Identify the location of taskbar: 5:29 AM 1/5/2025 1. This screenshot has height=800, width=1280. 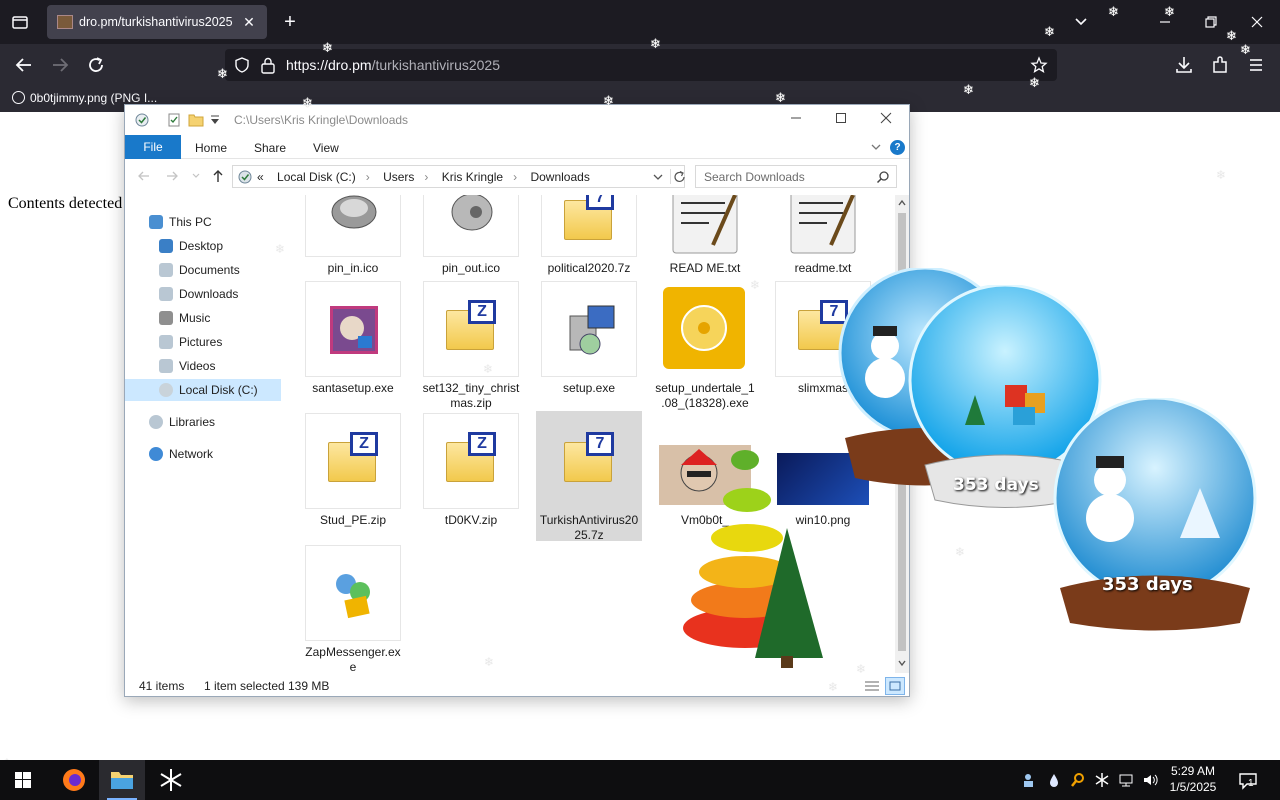
(640, 780).